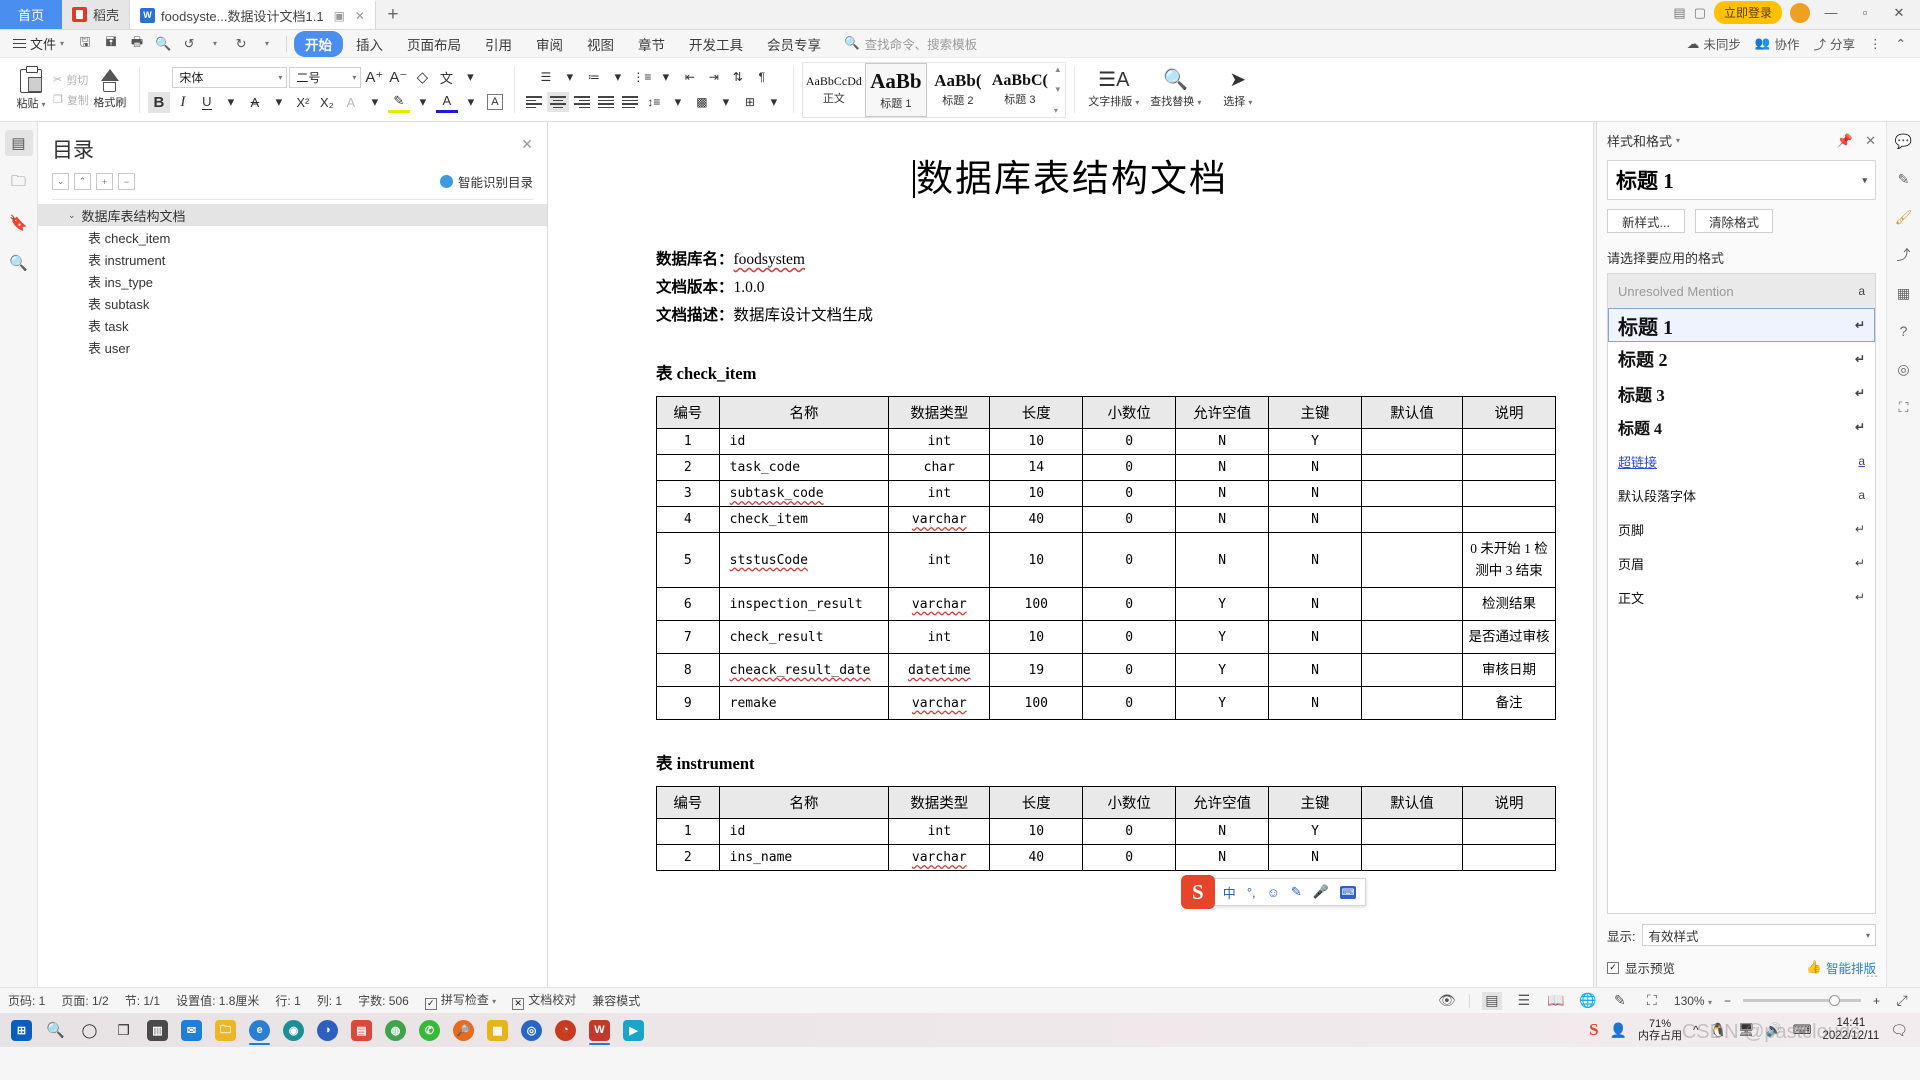  Describe the element at coordinates (360, 16) in the screenshot. I see `tab-close-icon: ✕` at that location.